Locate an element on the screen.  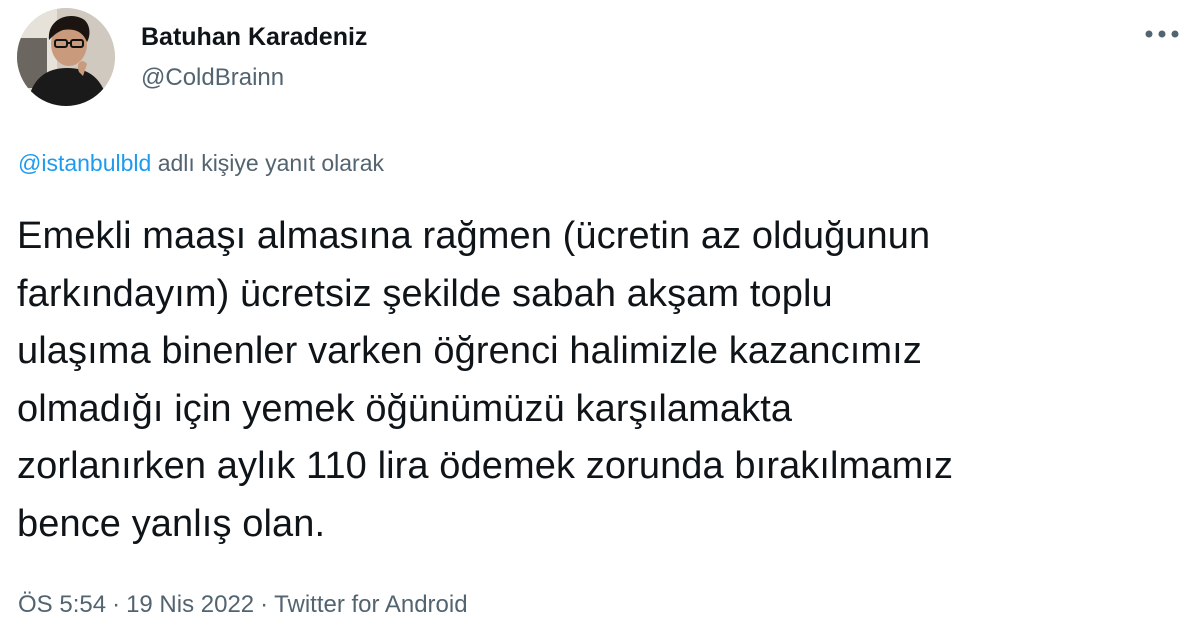
tweet-time-link: ÖS 5:54 is located at coordinates (62, 604).